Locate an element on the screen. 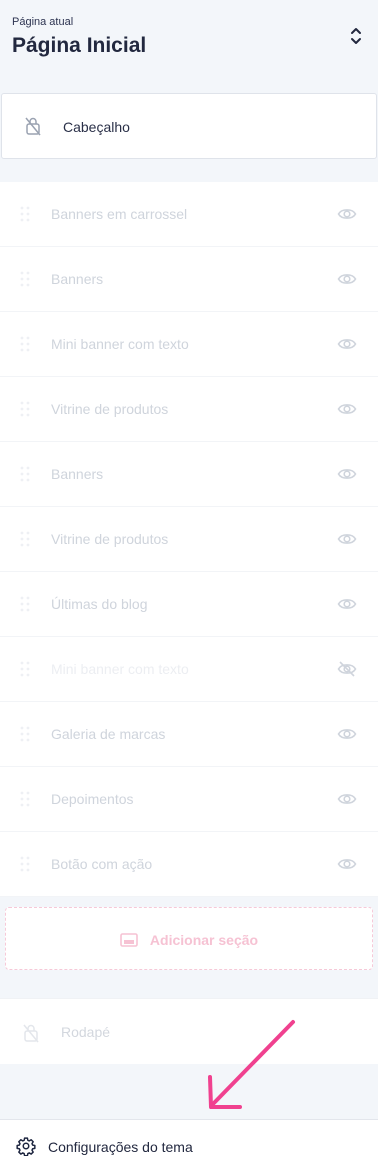 The height and width of the screenshot is (1173, 378). header-section-item: Cabeçalho is located at coordinates (189, 126).